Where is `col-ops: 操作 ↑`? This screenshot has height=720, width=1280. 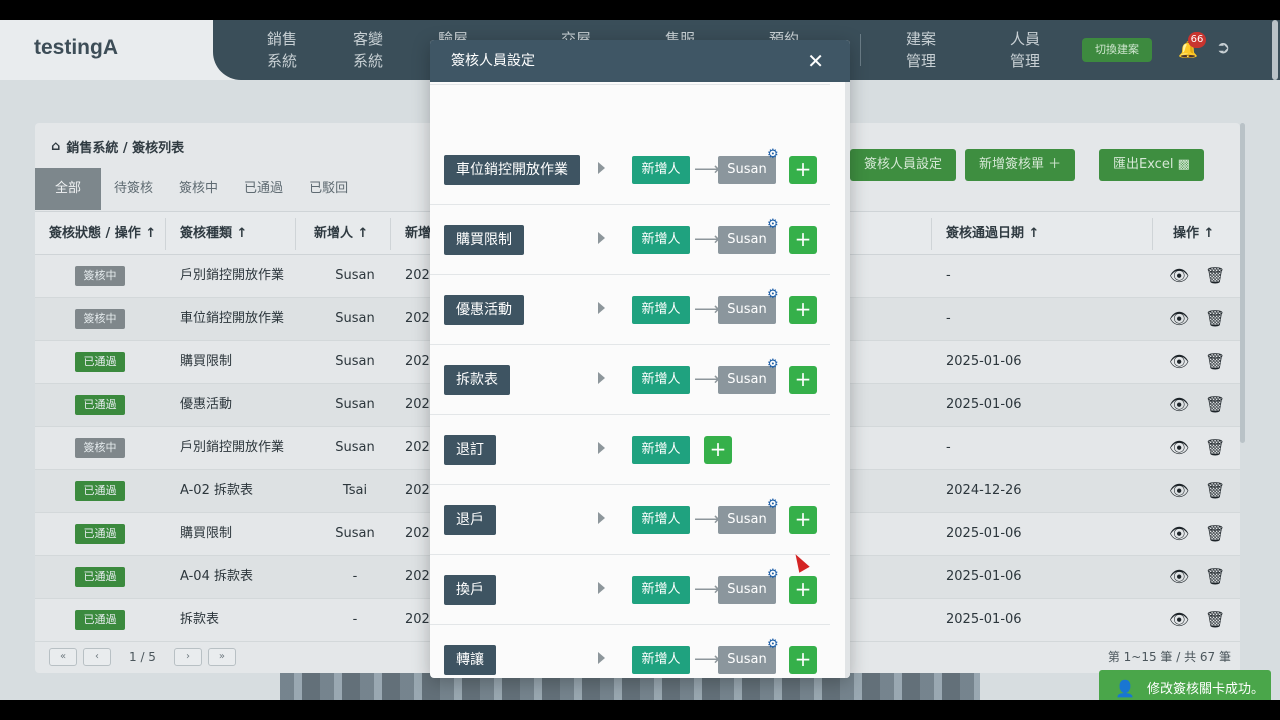
col-ops: 操作 ↑ is located at coordinates (1193, 234).